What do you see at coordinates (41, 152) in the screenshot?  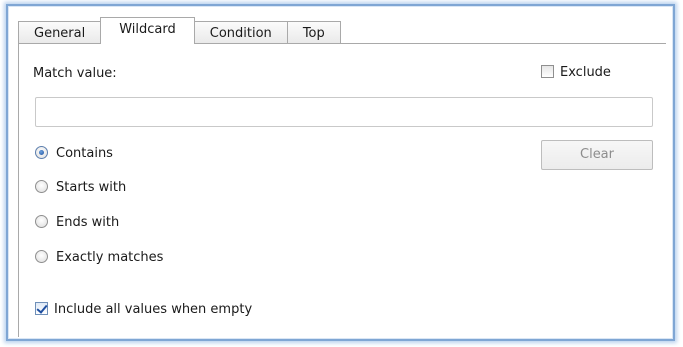 I see `radio-contains-button` at bounding box center [41, 152].